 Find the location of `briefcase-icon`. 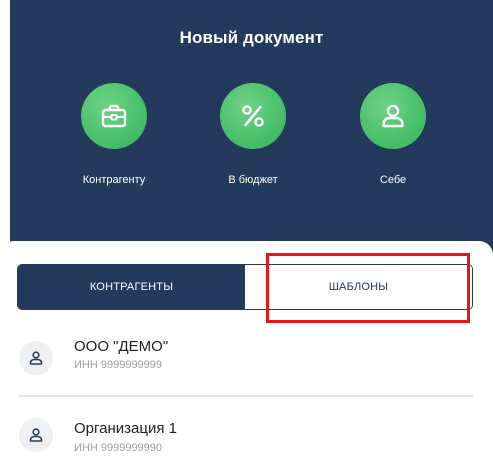

briefcase-icon is located at coordinates (114, 116).